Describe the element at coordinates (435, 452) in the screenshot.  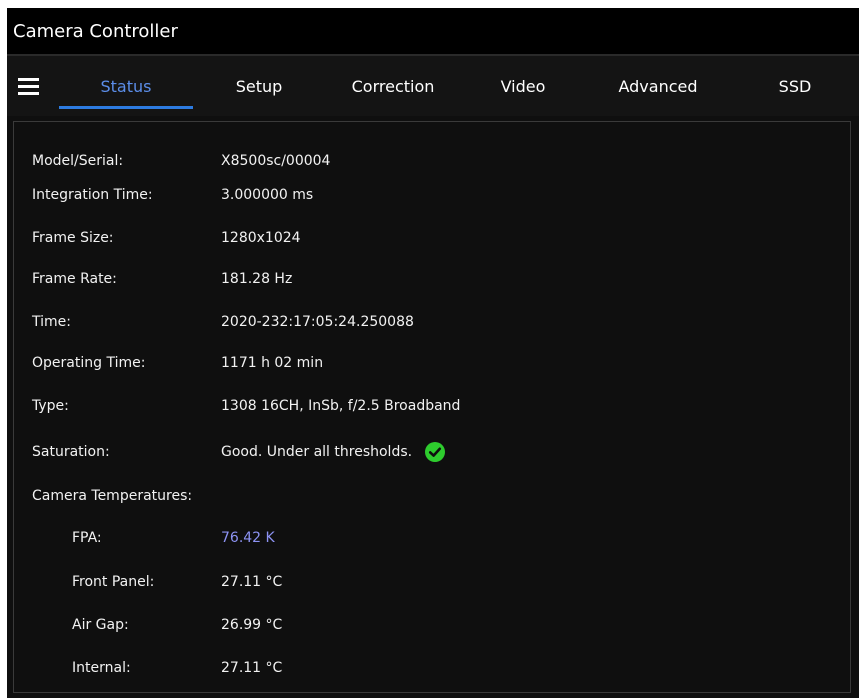
I see `check-circle-icon` at that location.